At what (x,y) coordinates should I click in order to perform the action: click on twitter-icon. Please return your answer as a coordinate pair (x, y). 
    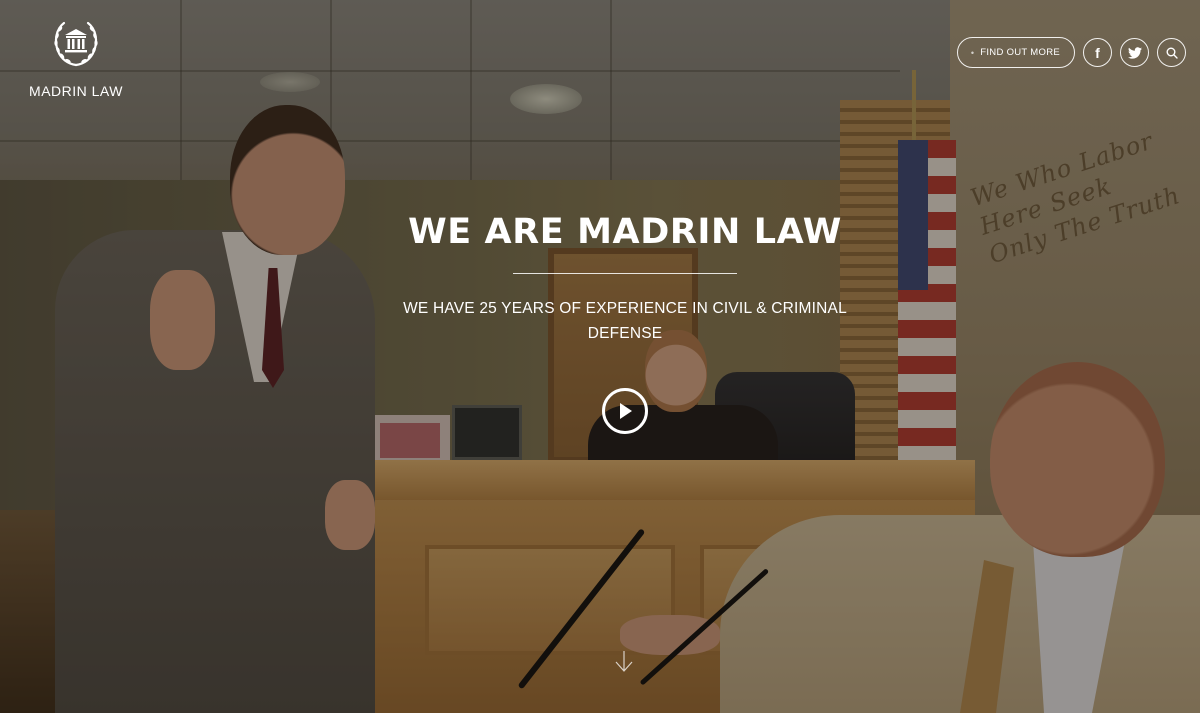
    Looking at the image, I should click on (1134, 52).